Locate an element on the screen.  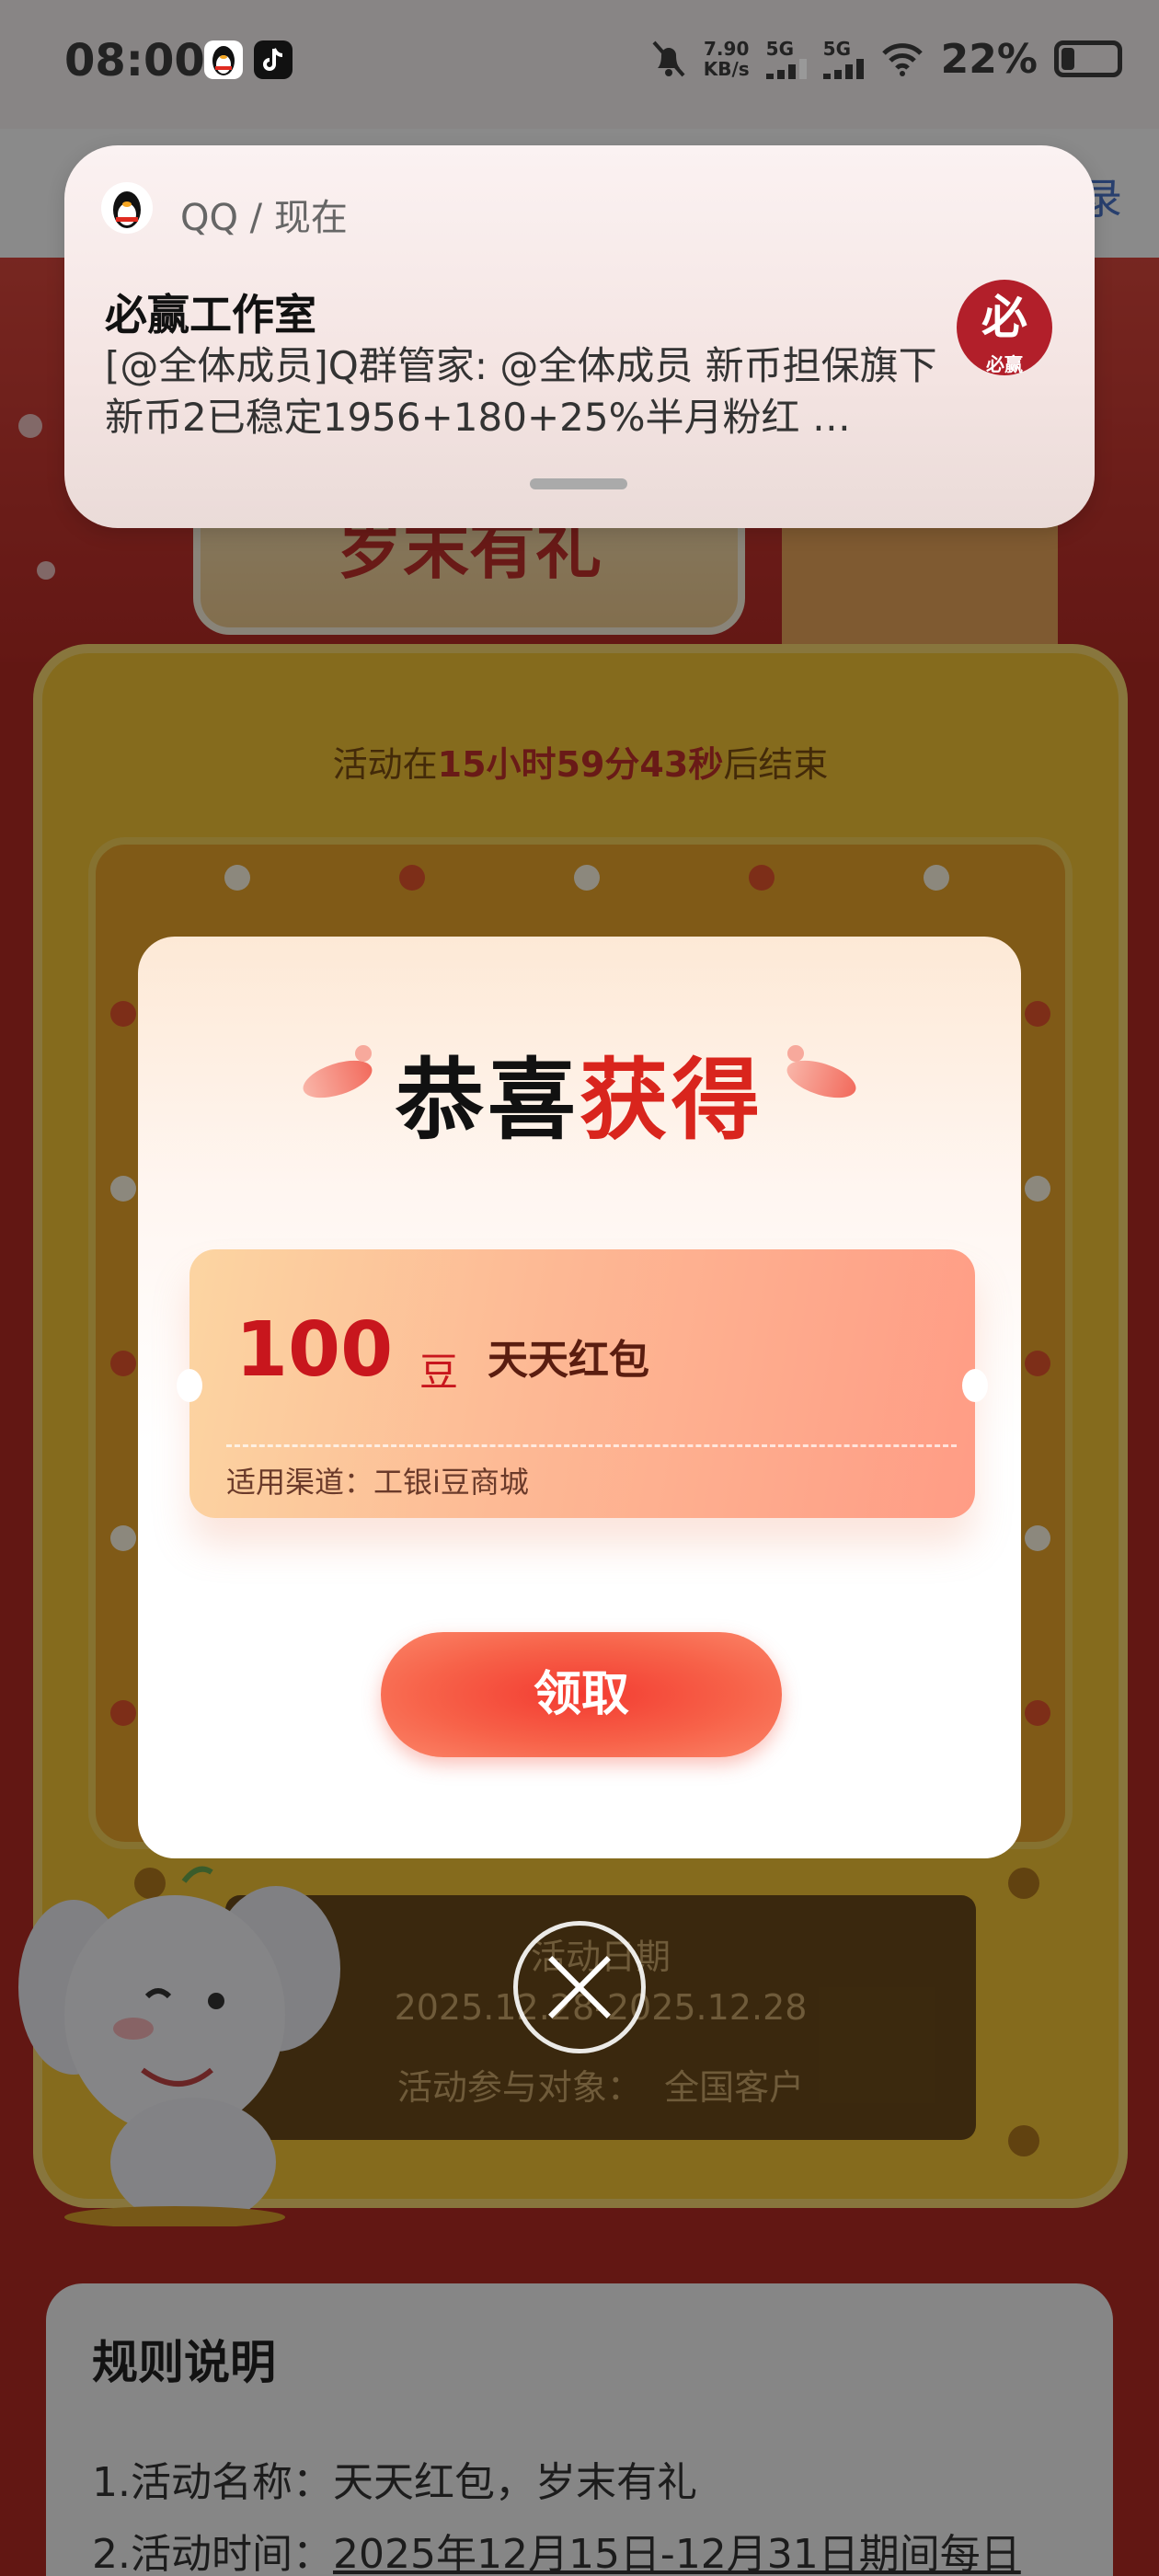
sender-avatar: 必 必赢 is located at coordinates (1004, 327).